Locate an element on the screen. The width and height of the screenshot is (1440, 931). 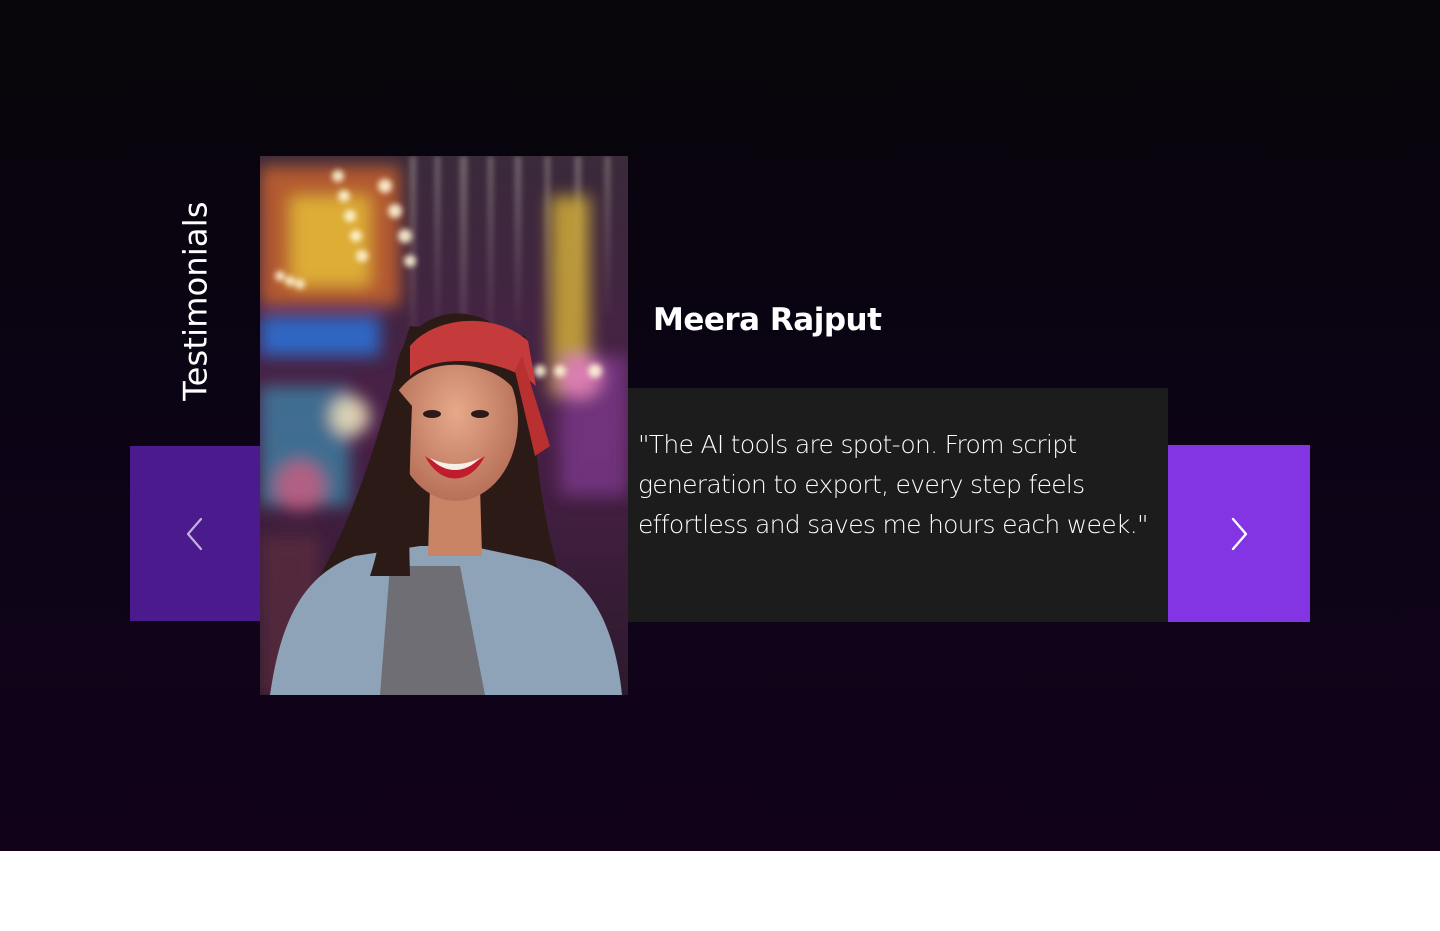
testimonial-photo is located at coordinates (444, 425).